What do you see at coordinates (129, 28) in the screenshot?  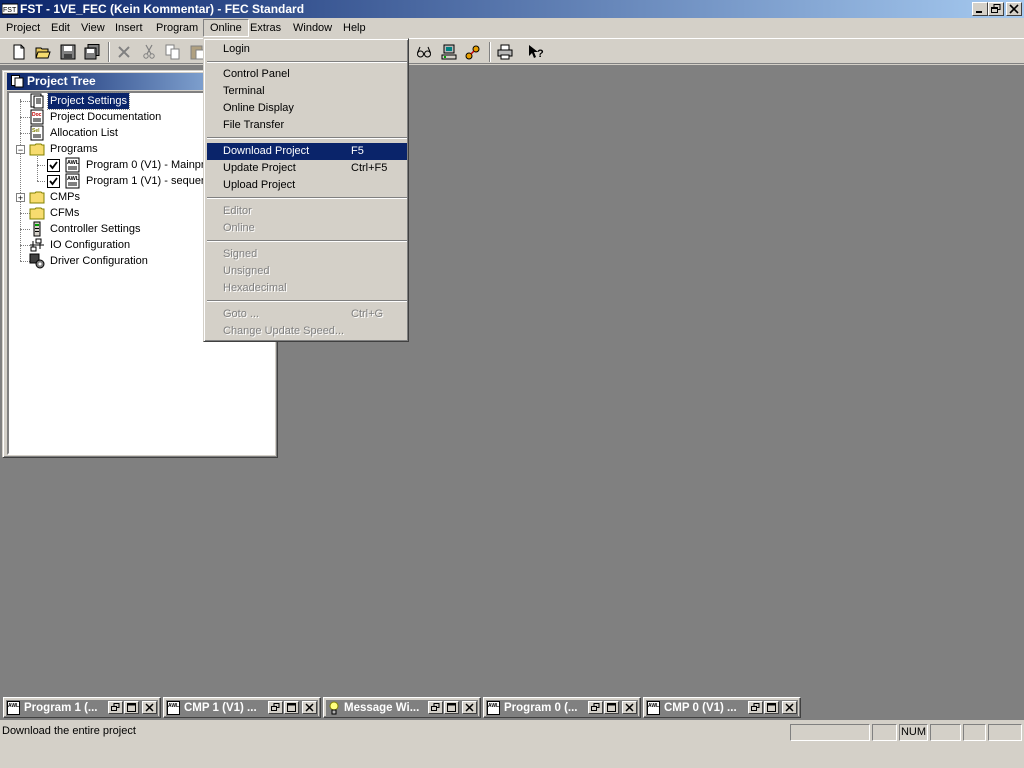 I see `menu-insert: Insert` at bounding box center [129, 28].